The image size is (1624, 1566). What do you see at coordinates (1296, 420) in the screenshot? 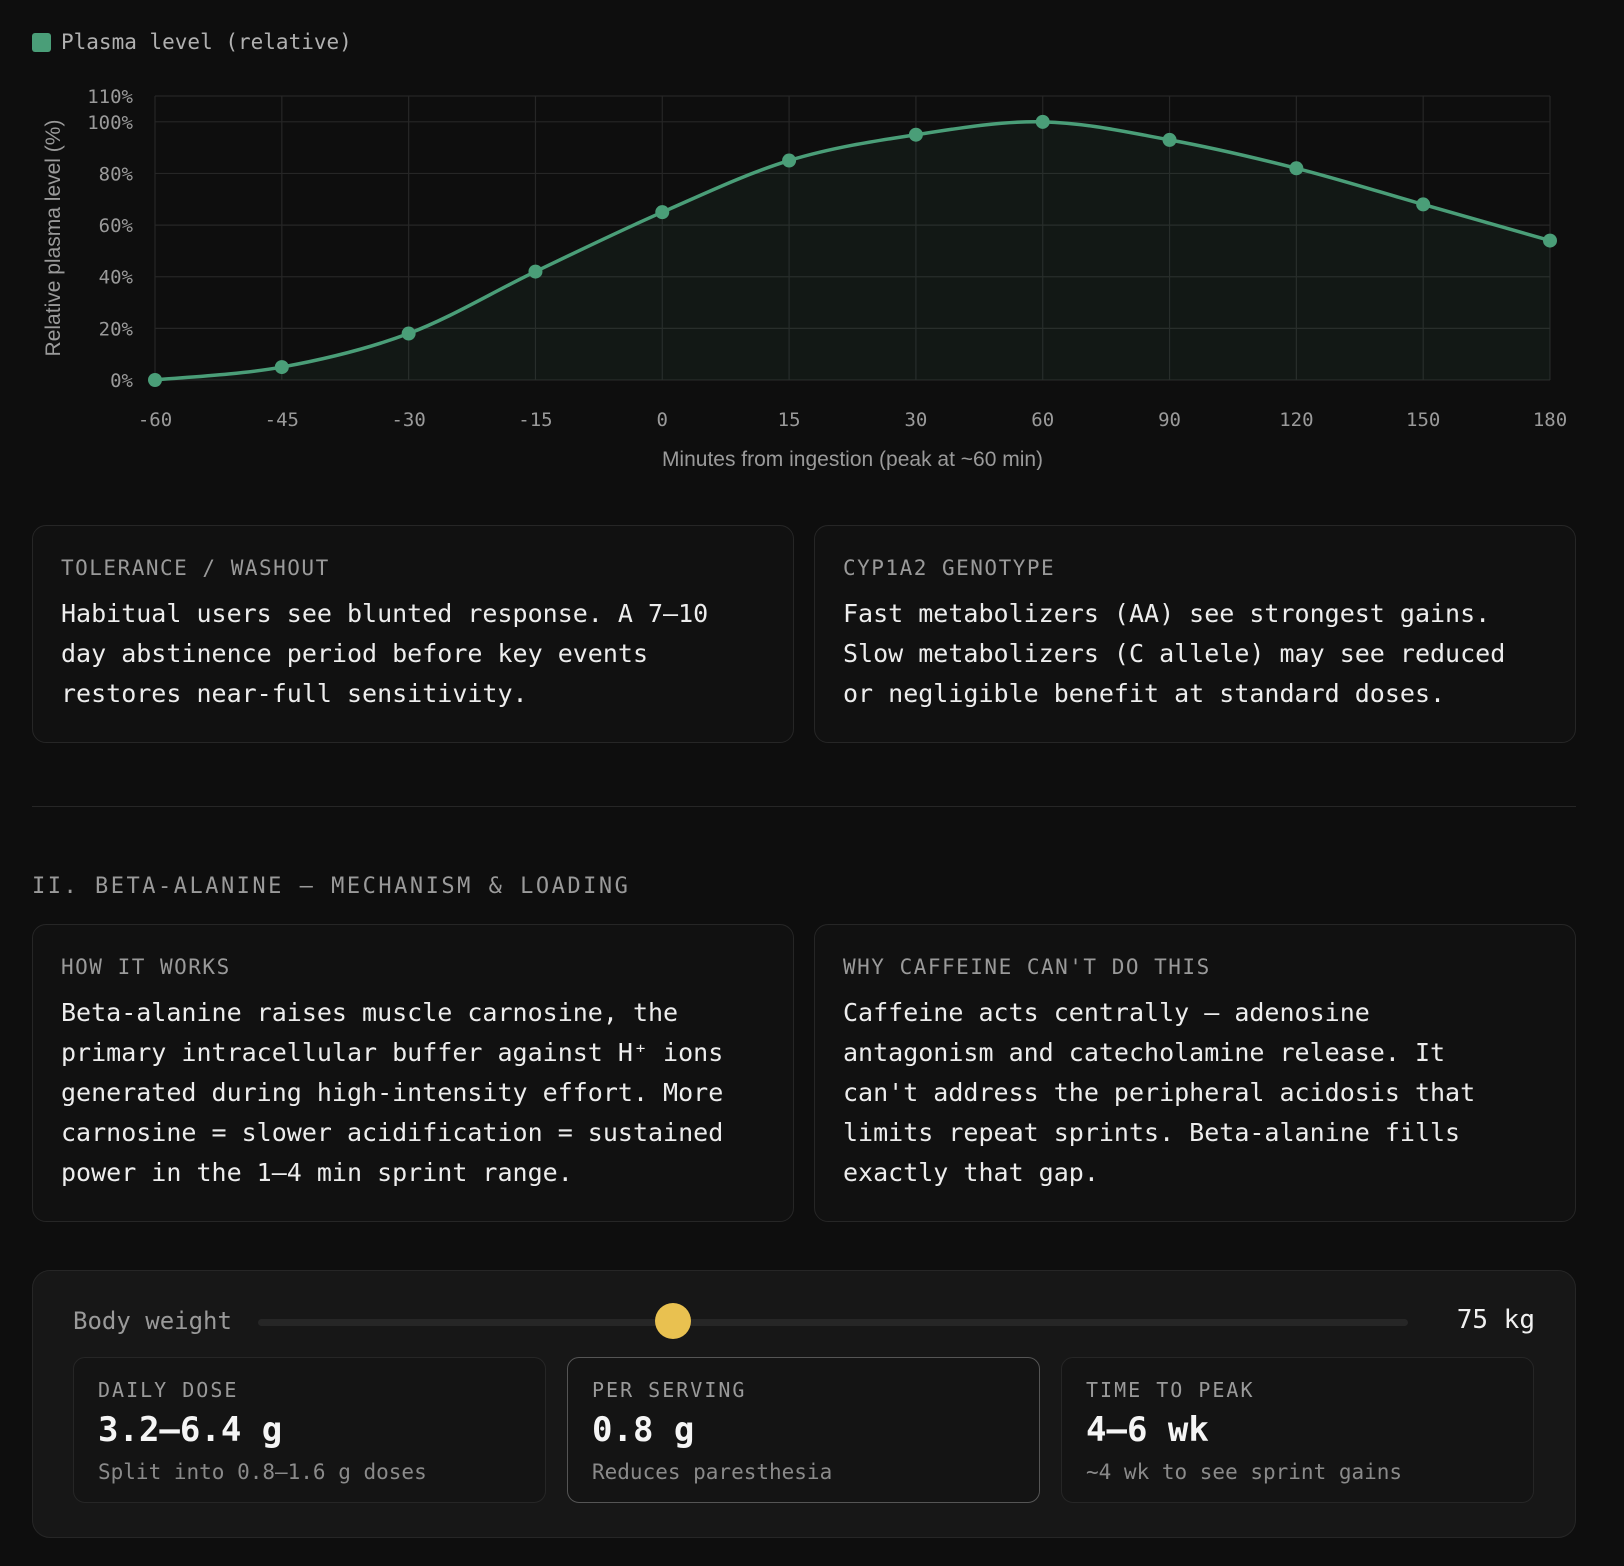
I see `x-tick-label: 120` at bounding box center [1296, 420].